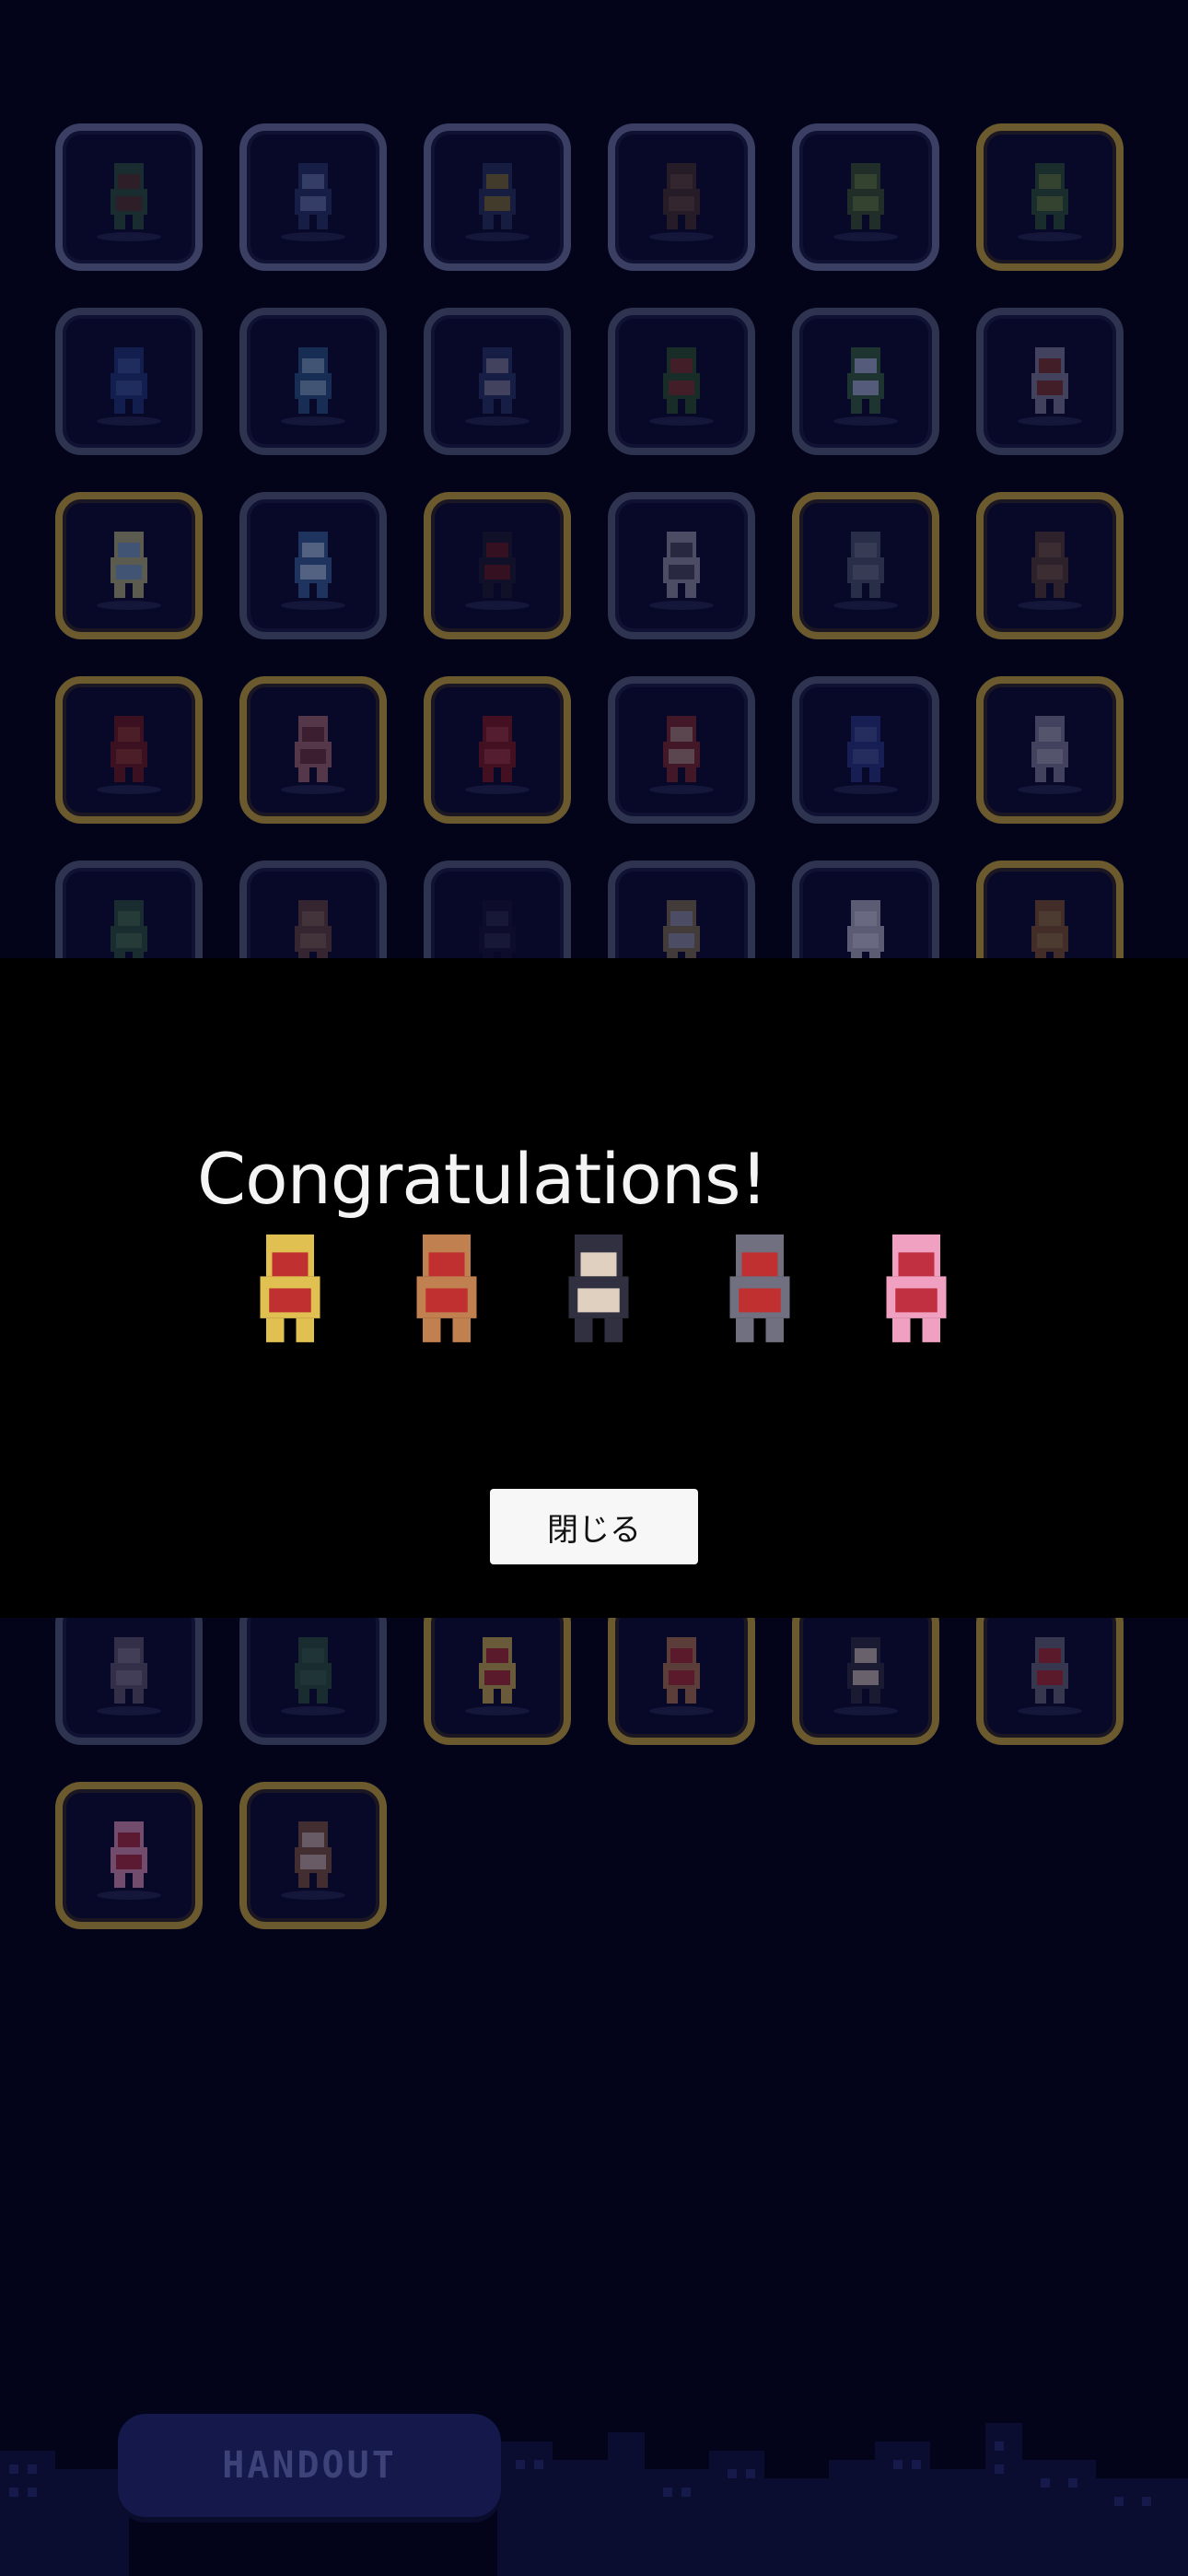 Image resolution: width=1188 pixels, height=2576 pixels. I want to click on slime-icon, so click(129, 381).